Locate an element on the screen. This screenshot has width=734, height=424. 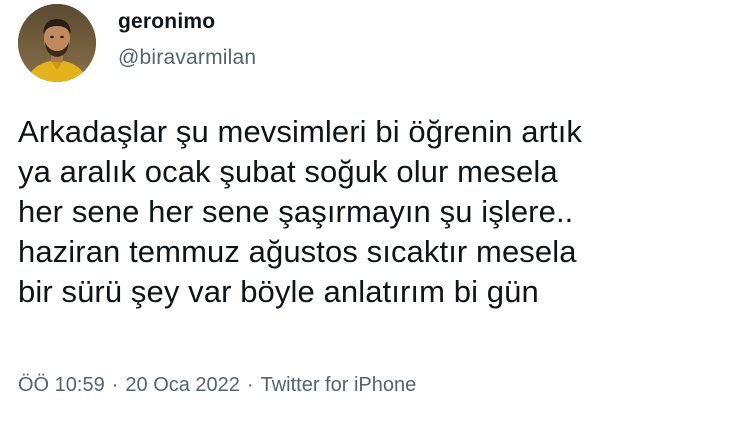
tweet-metadata: ÖÖ 10:59 · 20 Oca 2022 · Twitter for iPhone is located at coordinates (217, 385).